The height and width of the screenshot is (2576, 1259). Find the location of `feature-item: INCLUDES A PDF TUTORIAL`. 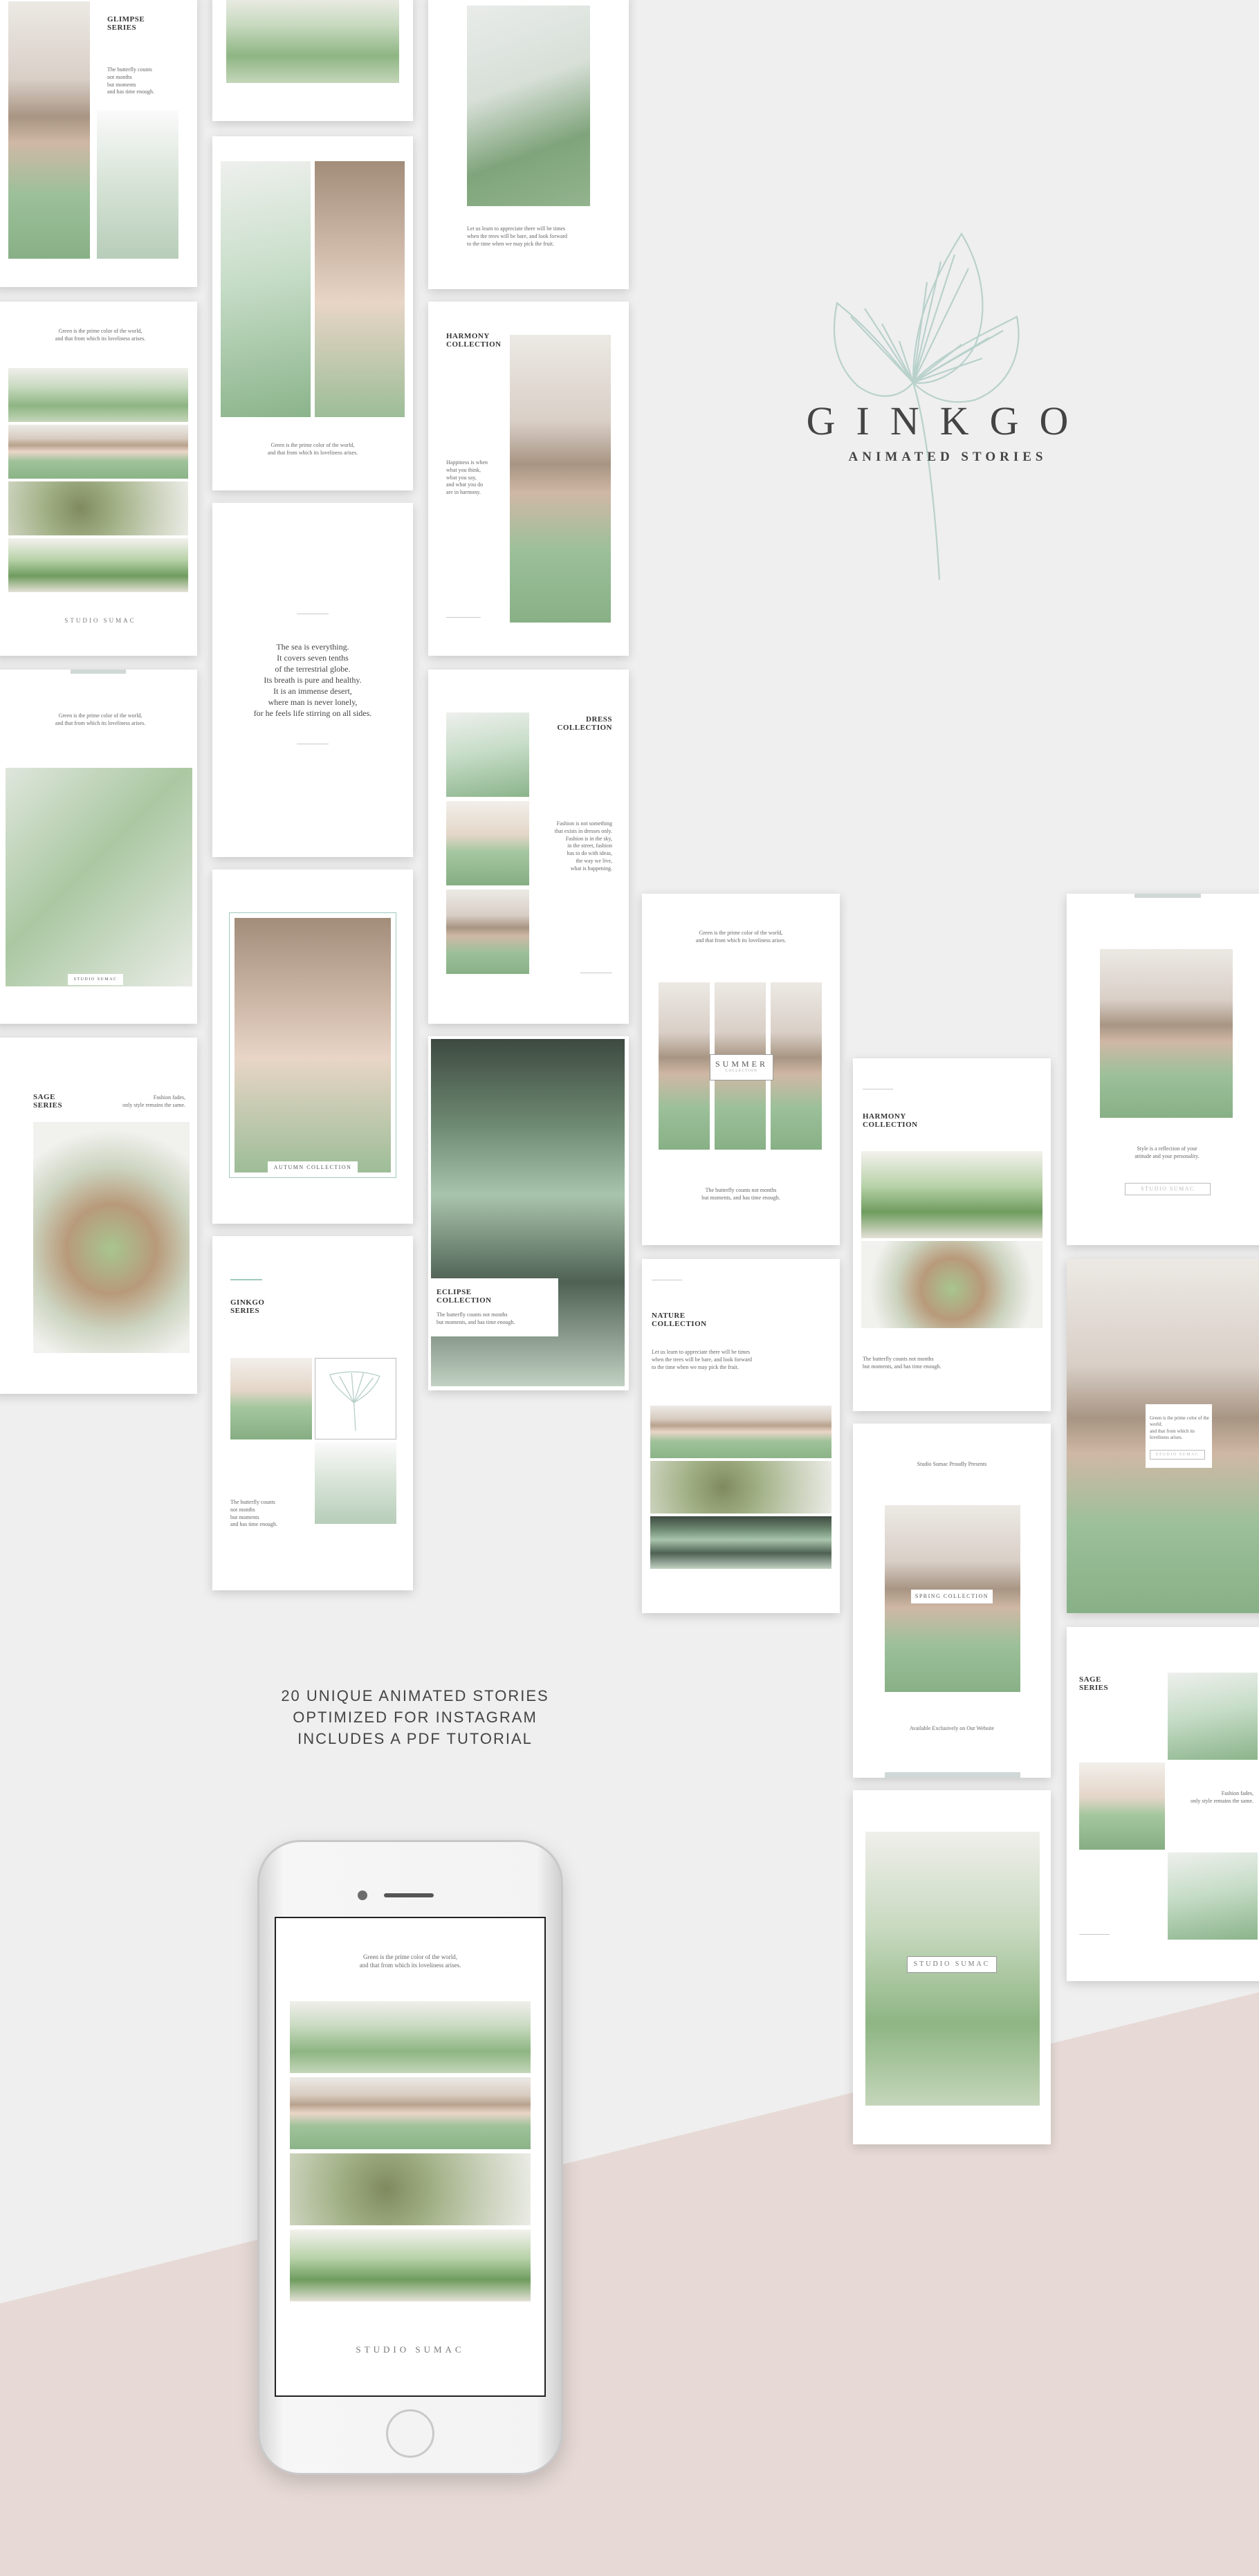

feature-item: INCLUDES A PDF TUTORIAL is located at coordinates (415, 1738).